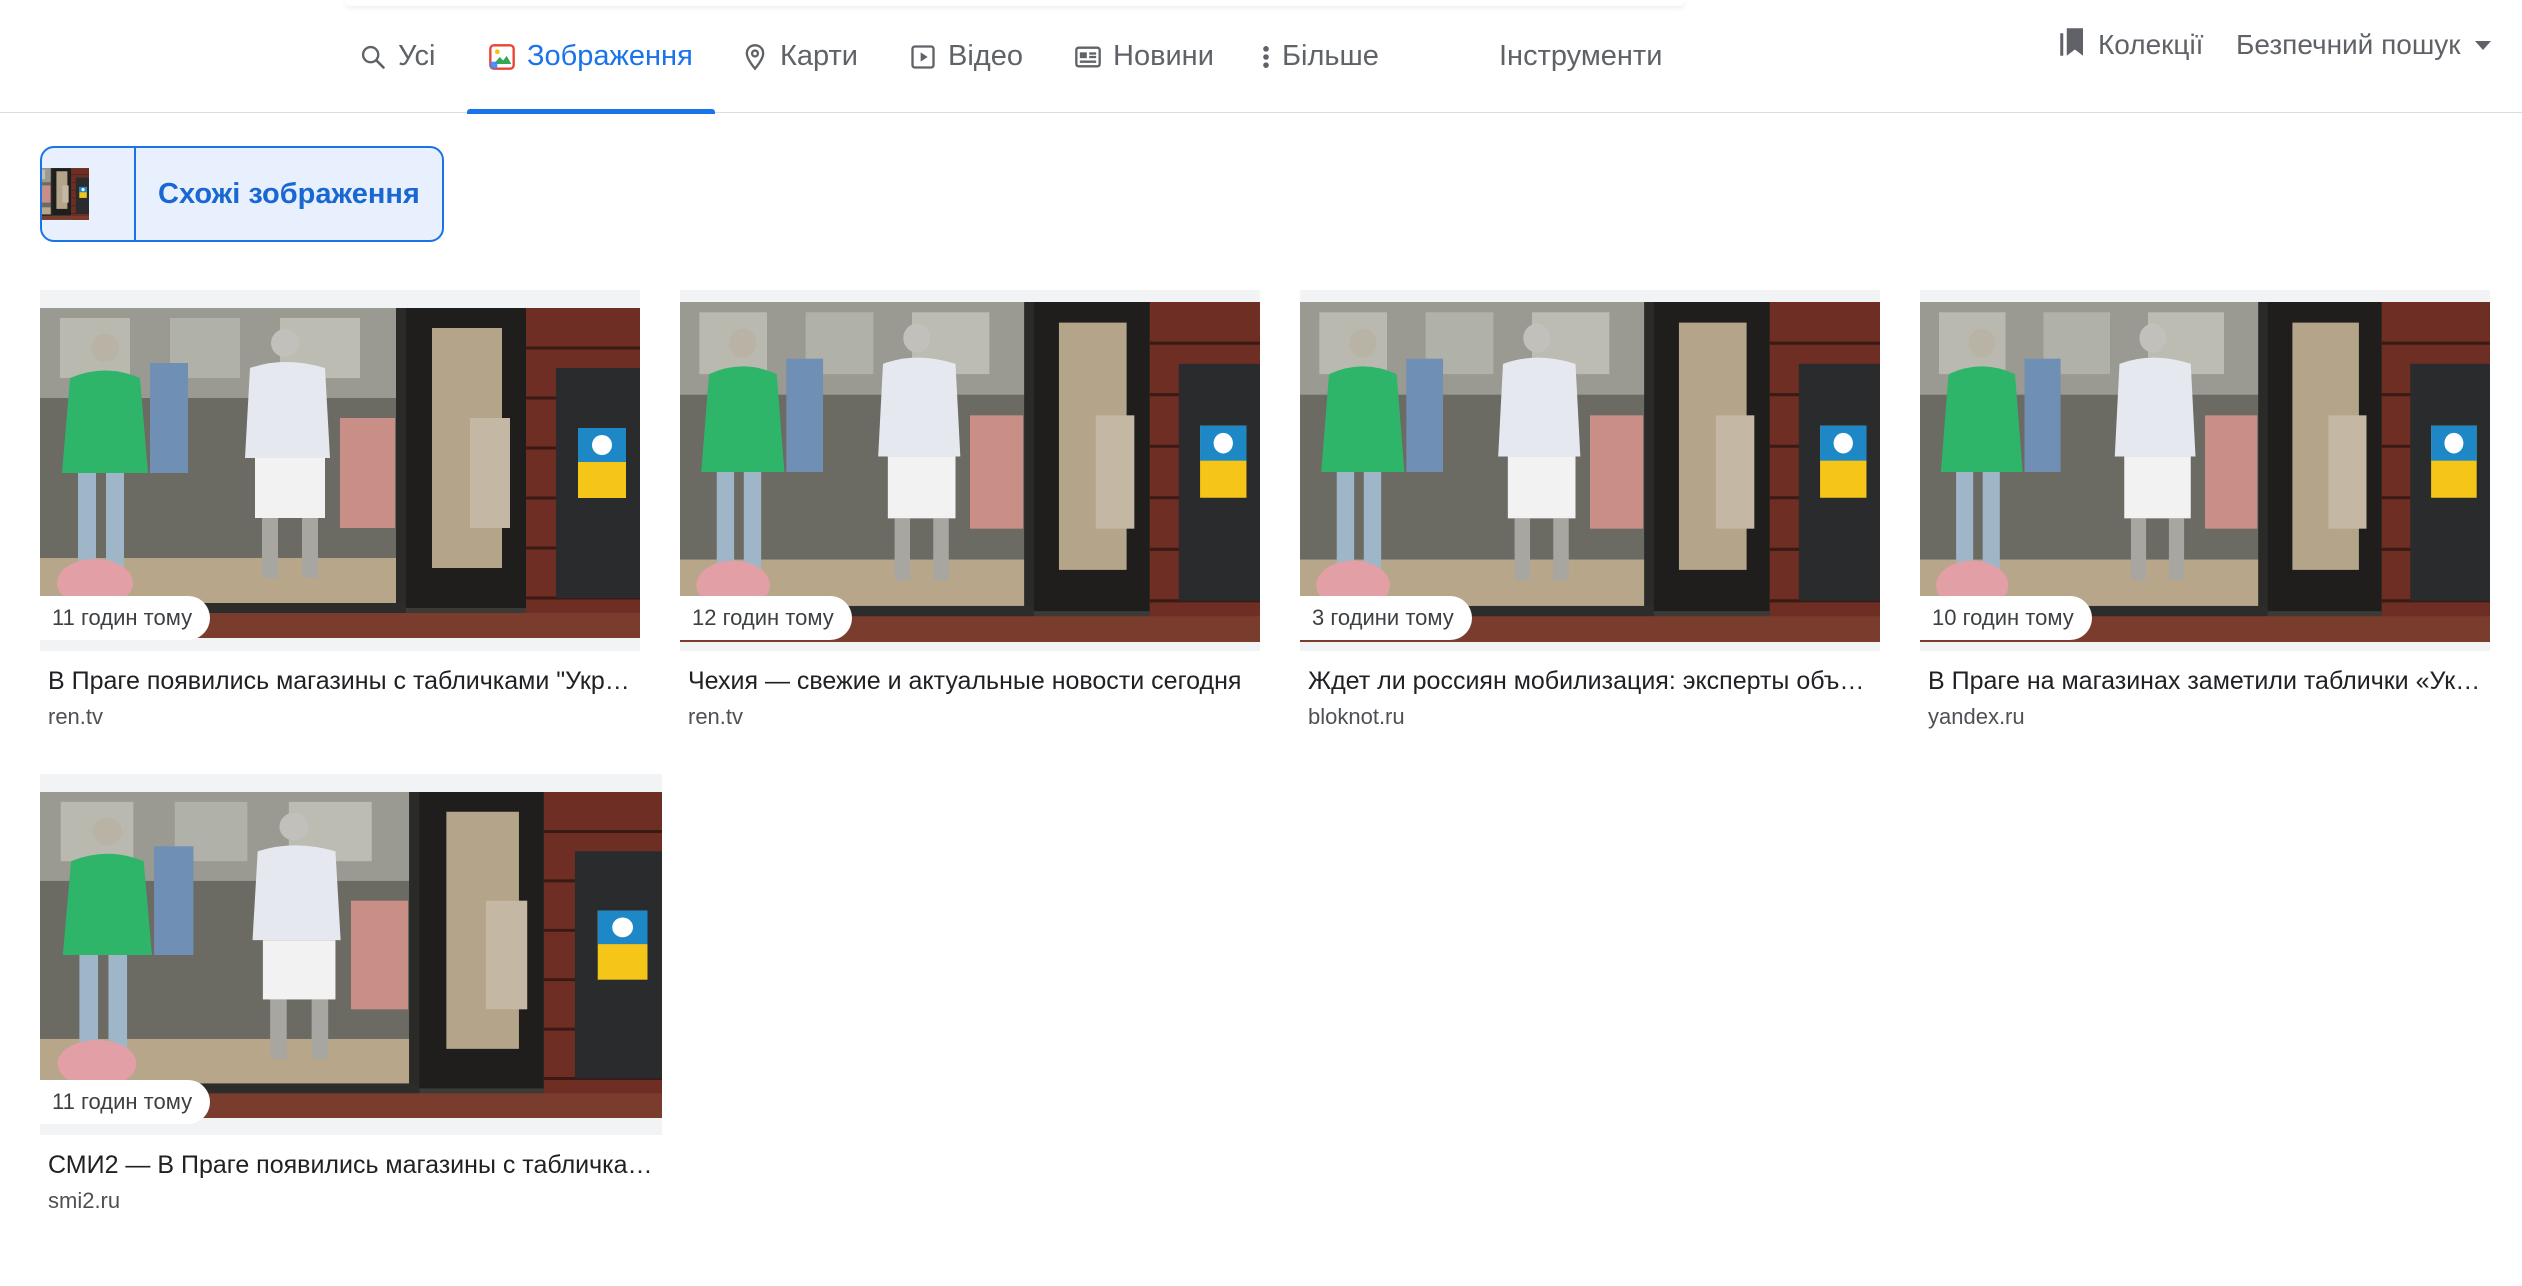 This screenshot has width=2522, height=1286. What do you see at coordinates (373, 57) in the screenshot?
I see `search-icon` at bounding box center [373, 57].